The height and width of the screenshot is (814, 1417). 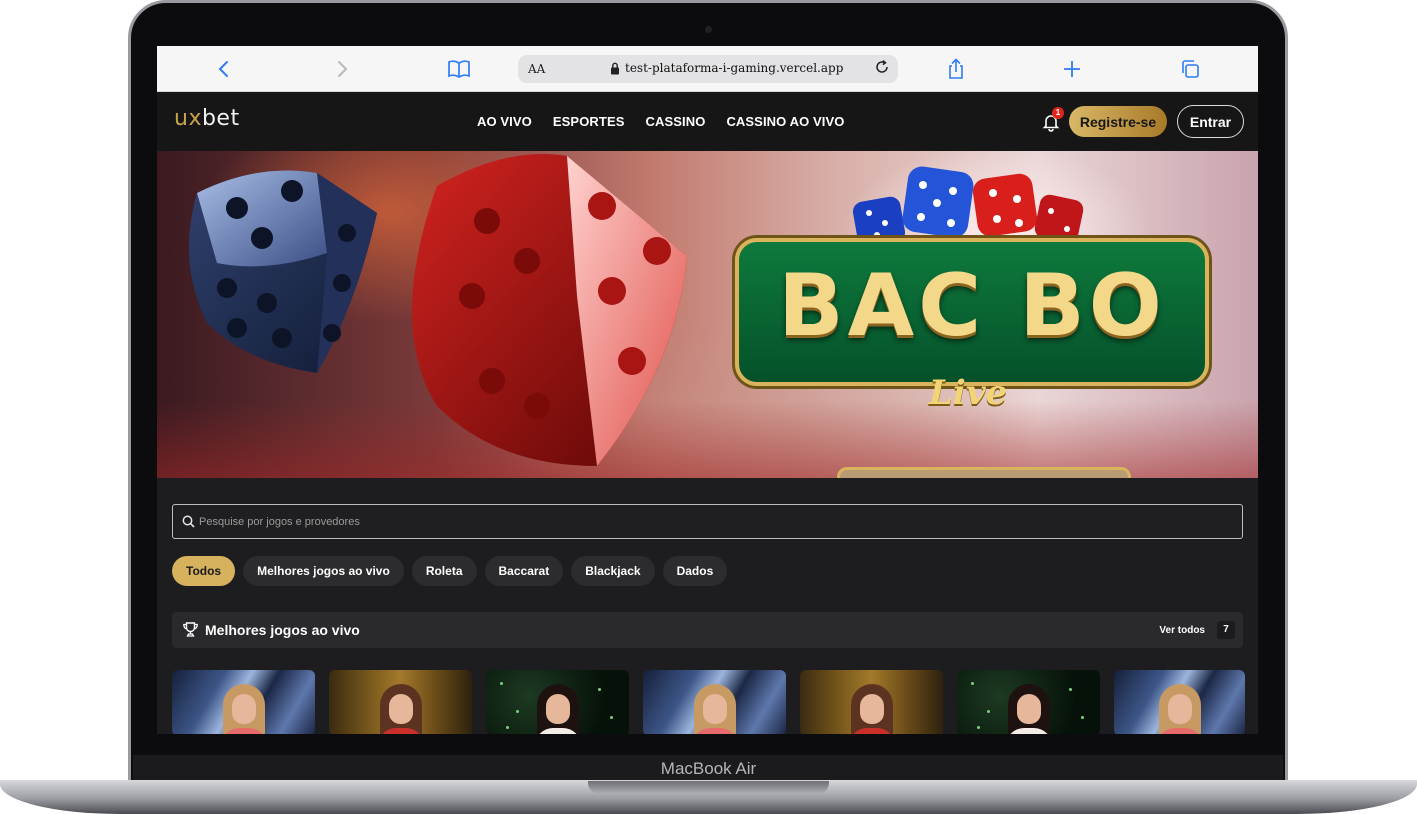 I want to click on share-icon, so click(x=956, y=69).